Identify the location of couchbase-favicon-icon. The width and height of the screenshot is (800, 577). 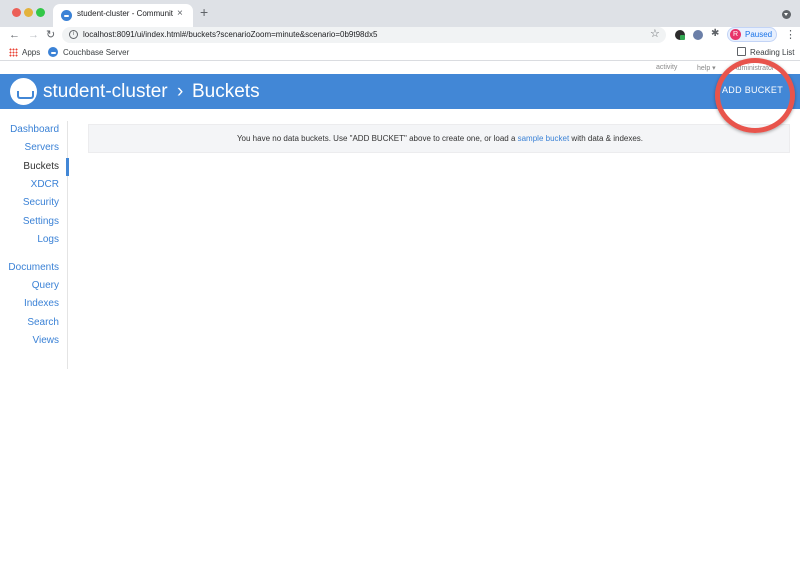
(66, 15).